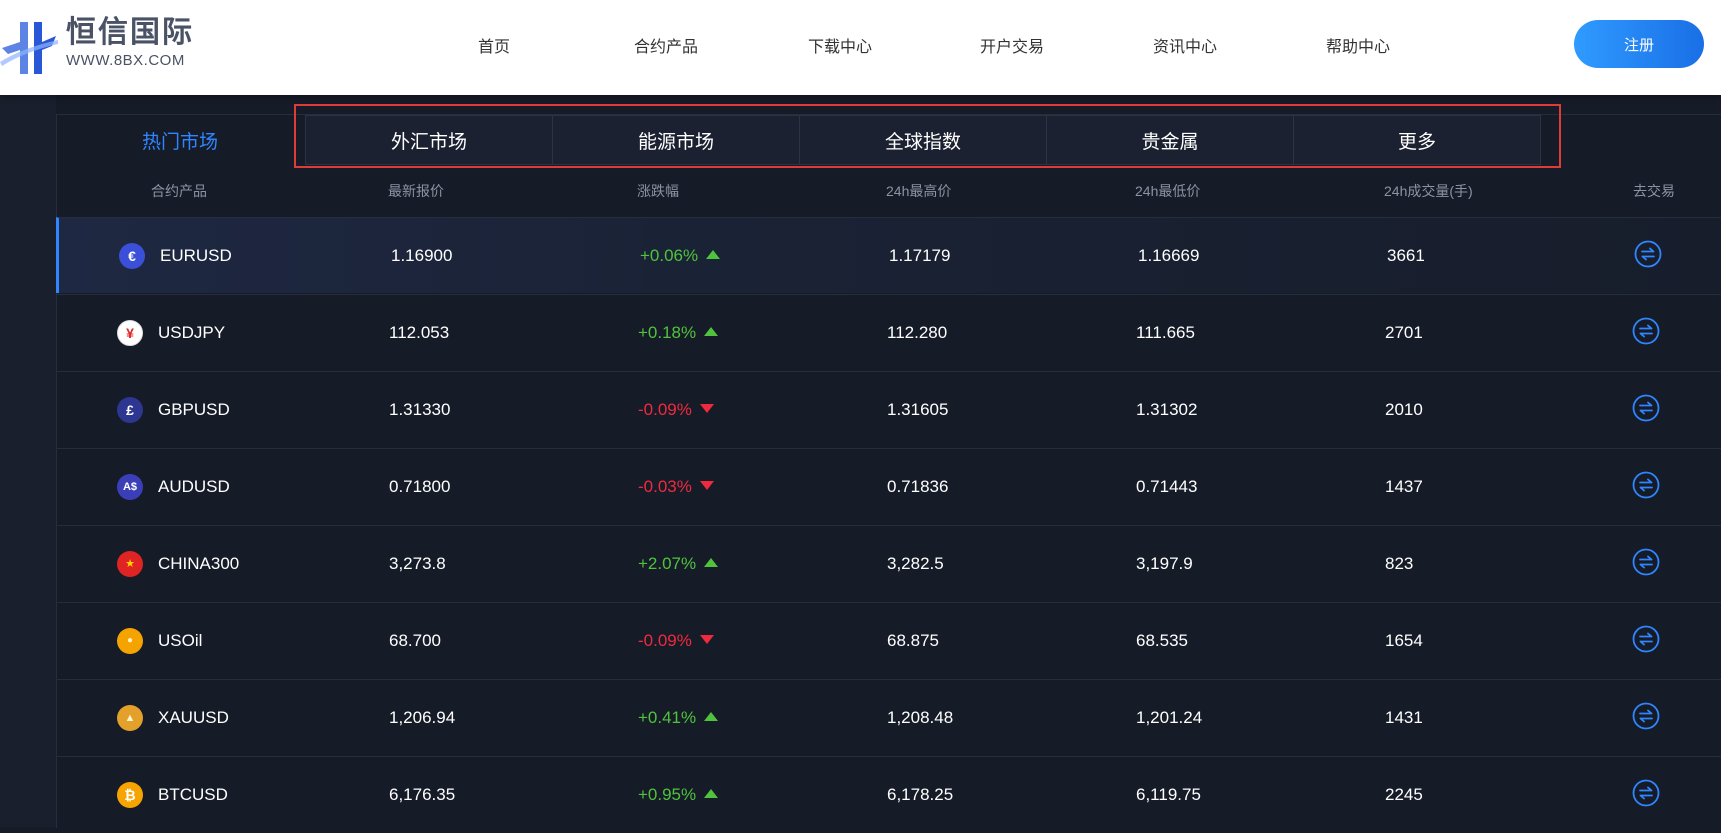  What do you see at coordinates (658, 191) in the screenshot?
I see `col-head-change: 涨跌幅` at bounding box center [658, 191].